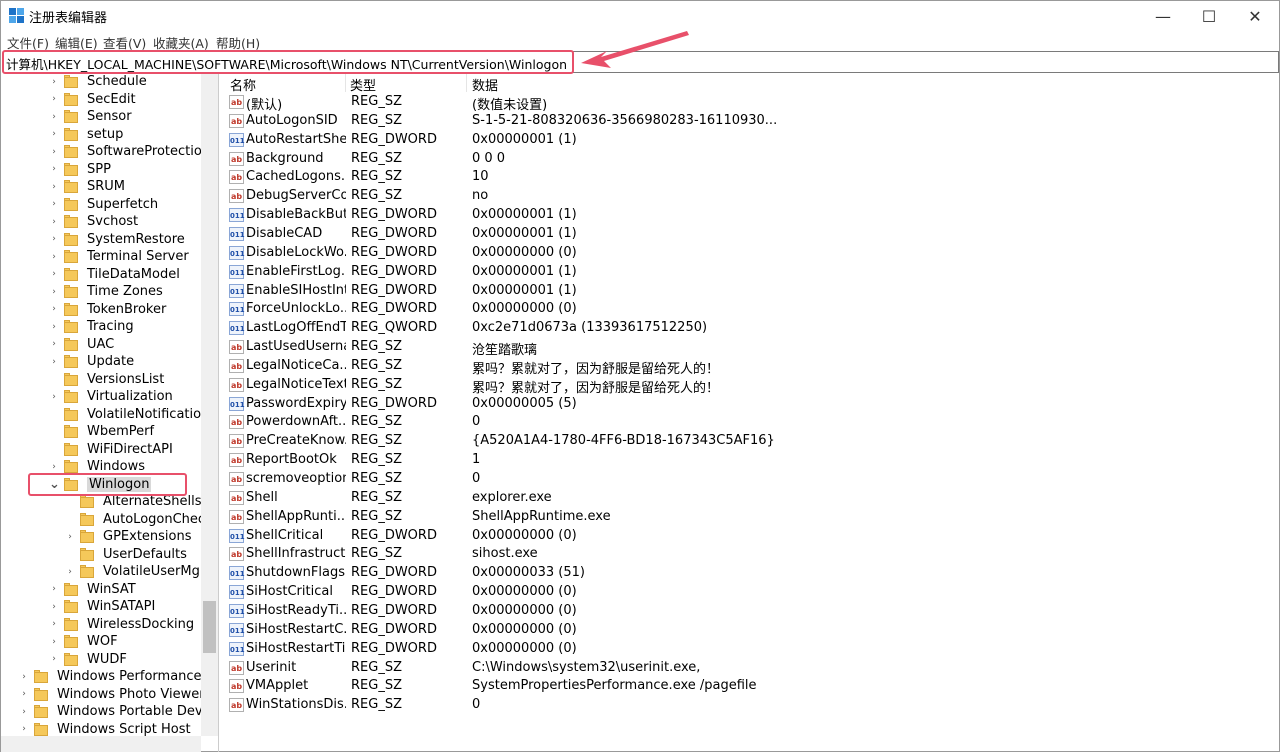 This screenshot has height=753, width=1280. What do you see at coordinates (106, 292) in the screenshot?
I see `tree-item-time-zones: › Time Zones` at bounding box center [106, 292].